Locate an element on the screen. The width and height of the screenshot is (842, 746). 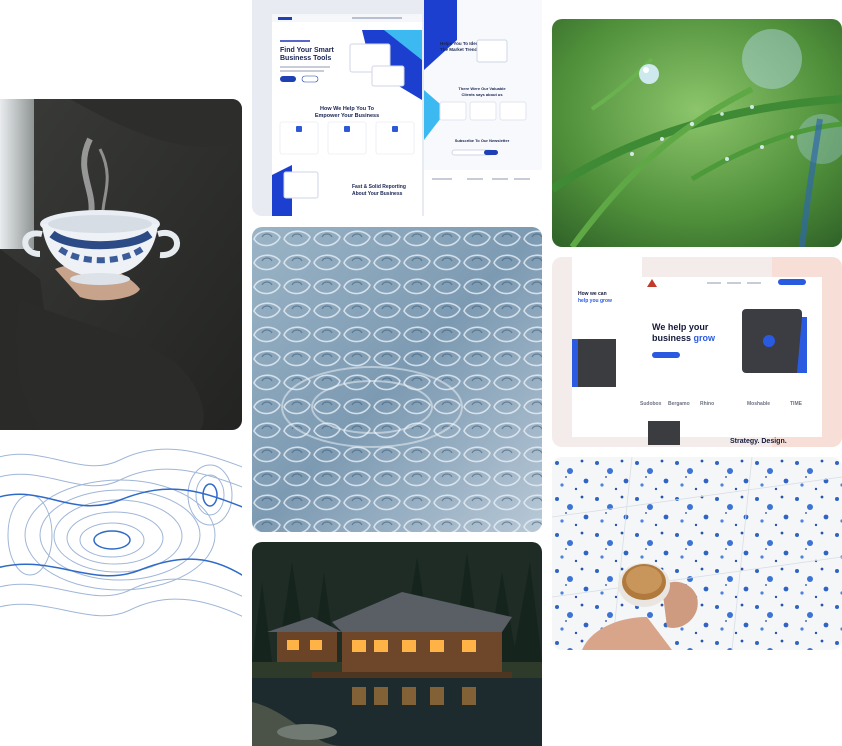
water-ripples-photo is located at coordinates (397, 379).